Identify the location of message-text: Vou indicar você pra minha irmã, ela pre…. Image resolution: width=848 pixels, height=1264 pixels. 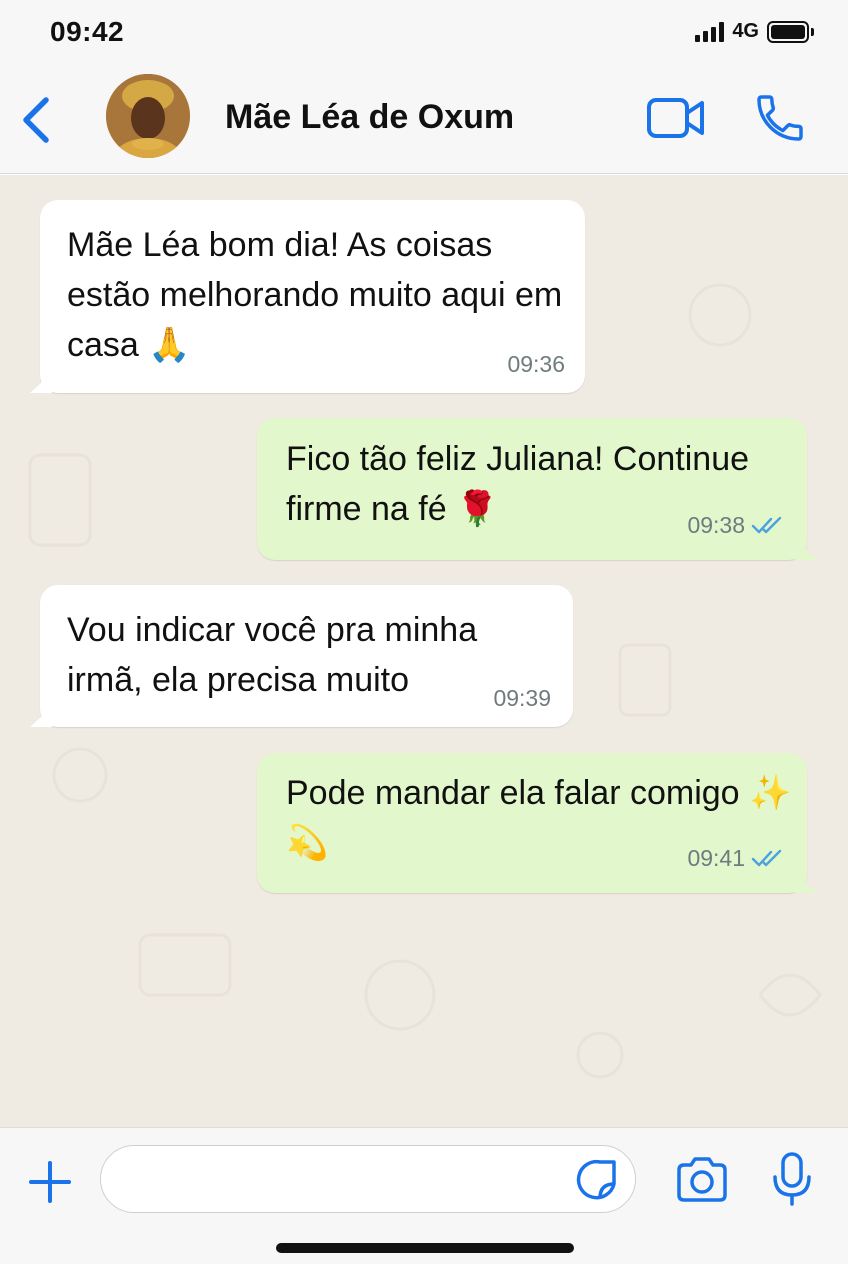
(272, 655).